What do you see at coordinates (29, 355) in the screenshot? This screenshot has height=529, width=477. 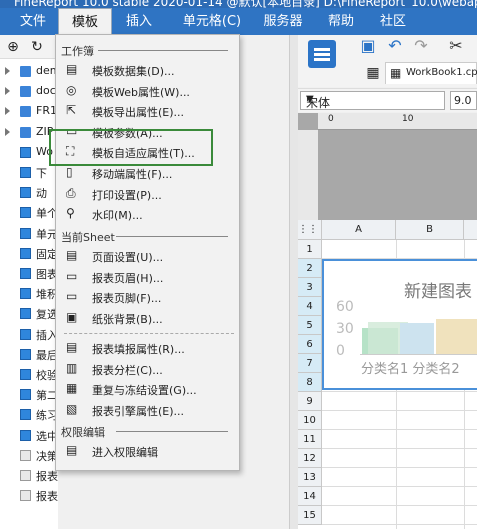 I see `tree-item: 最后` at bounding box center [29, 355].